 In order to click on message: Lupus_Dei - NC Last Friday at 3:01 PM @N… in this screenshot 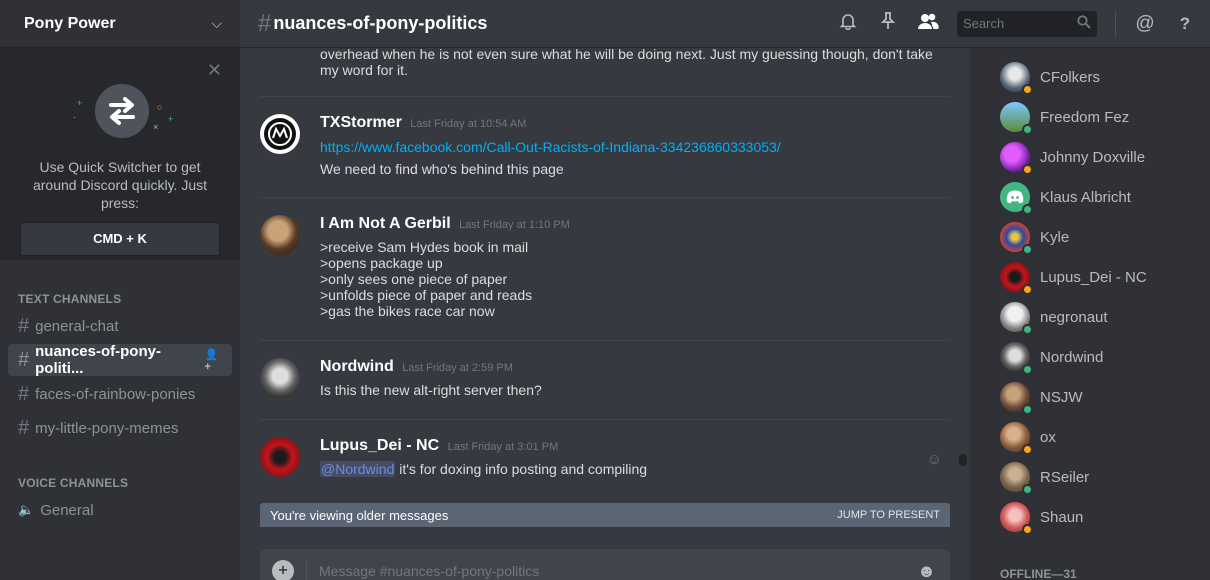, I will do `click(605, 457)`.